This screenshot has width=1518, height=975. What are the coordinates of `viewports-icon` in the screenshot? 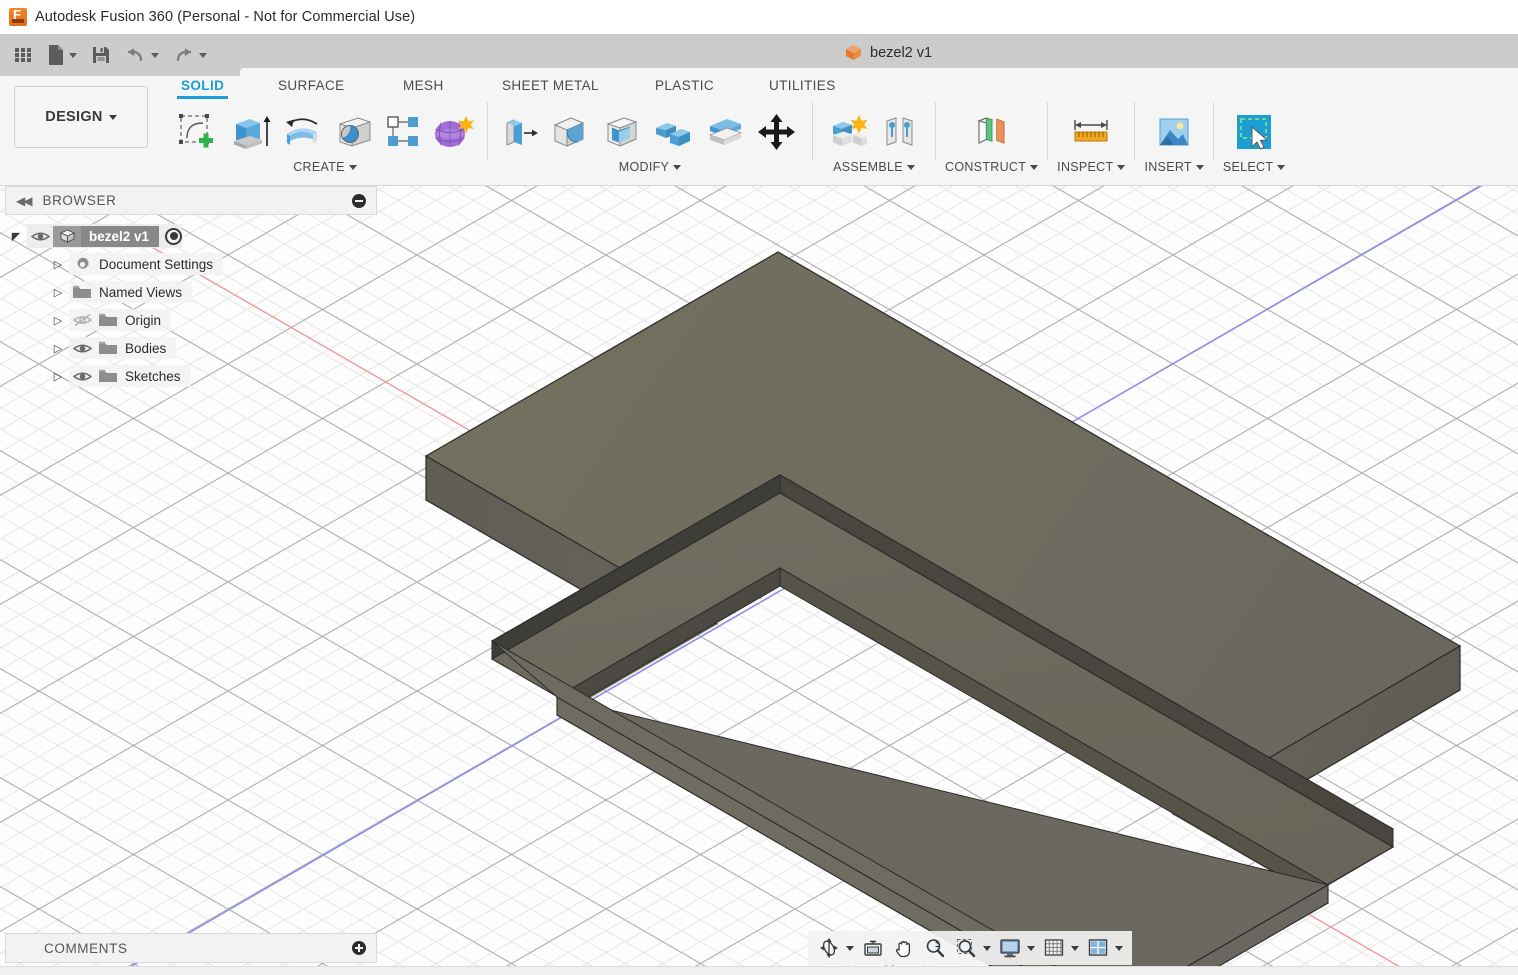 It's located at (1098, 948).